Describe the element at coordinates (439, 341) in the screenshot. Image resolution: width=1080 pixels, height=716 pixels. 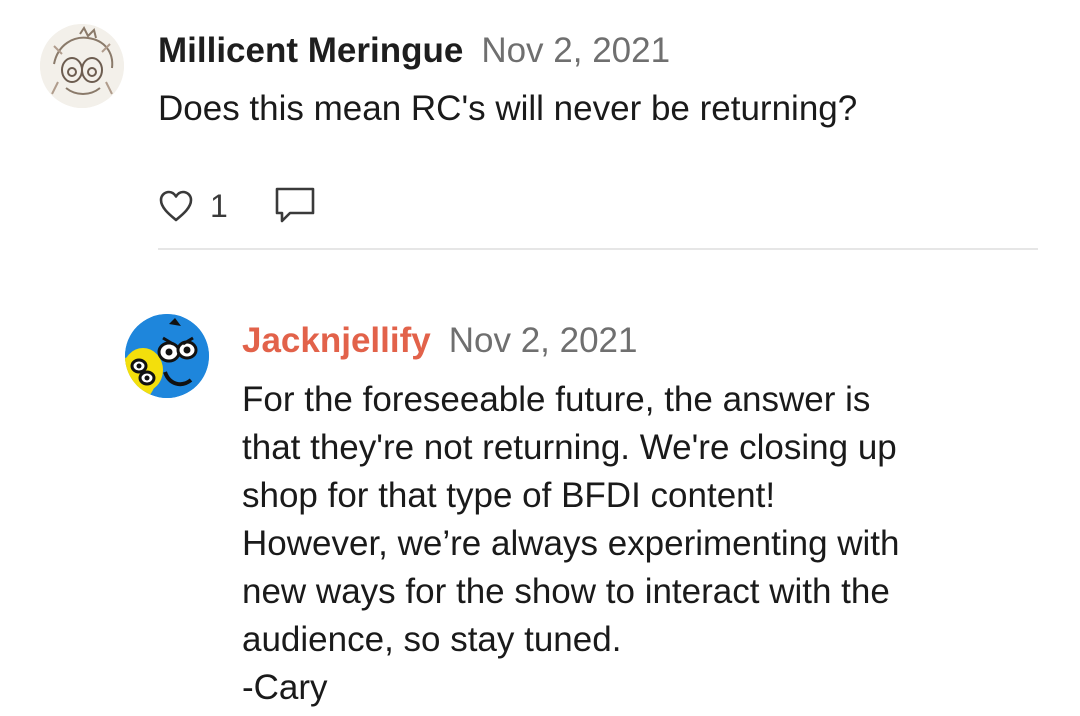
I see `comment-header: Jacknjellify Nov 2, 2021` at that location.